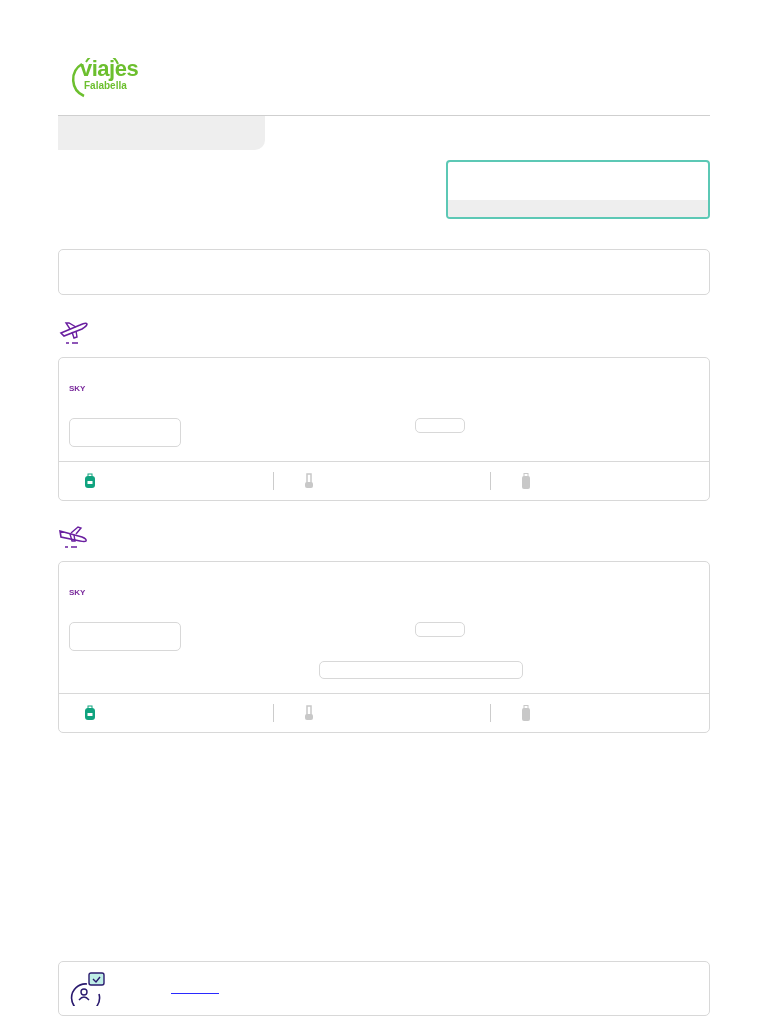 The height and width of the screenshot is (1024, 768). Describe the element at coordinates (195, 993) in the screenshot. I see `link-underline` at that location.